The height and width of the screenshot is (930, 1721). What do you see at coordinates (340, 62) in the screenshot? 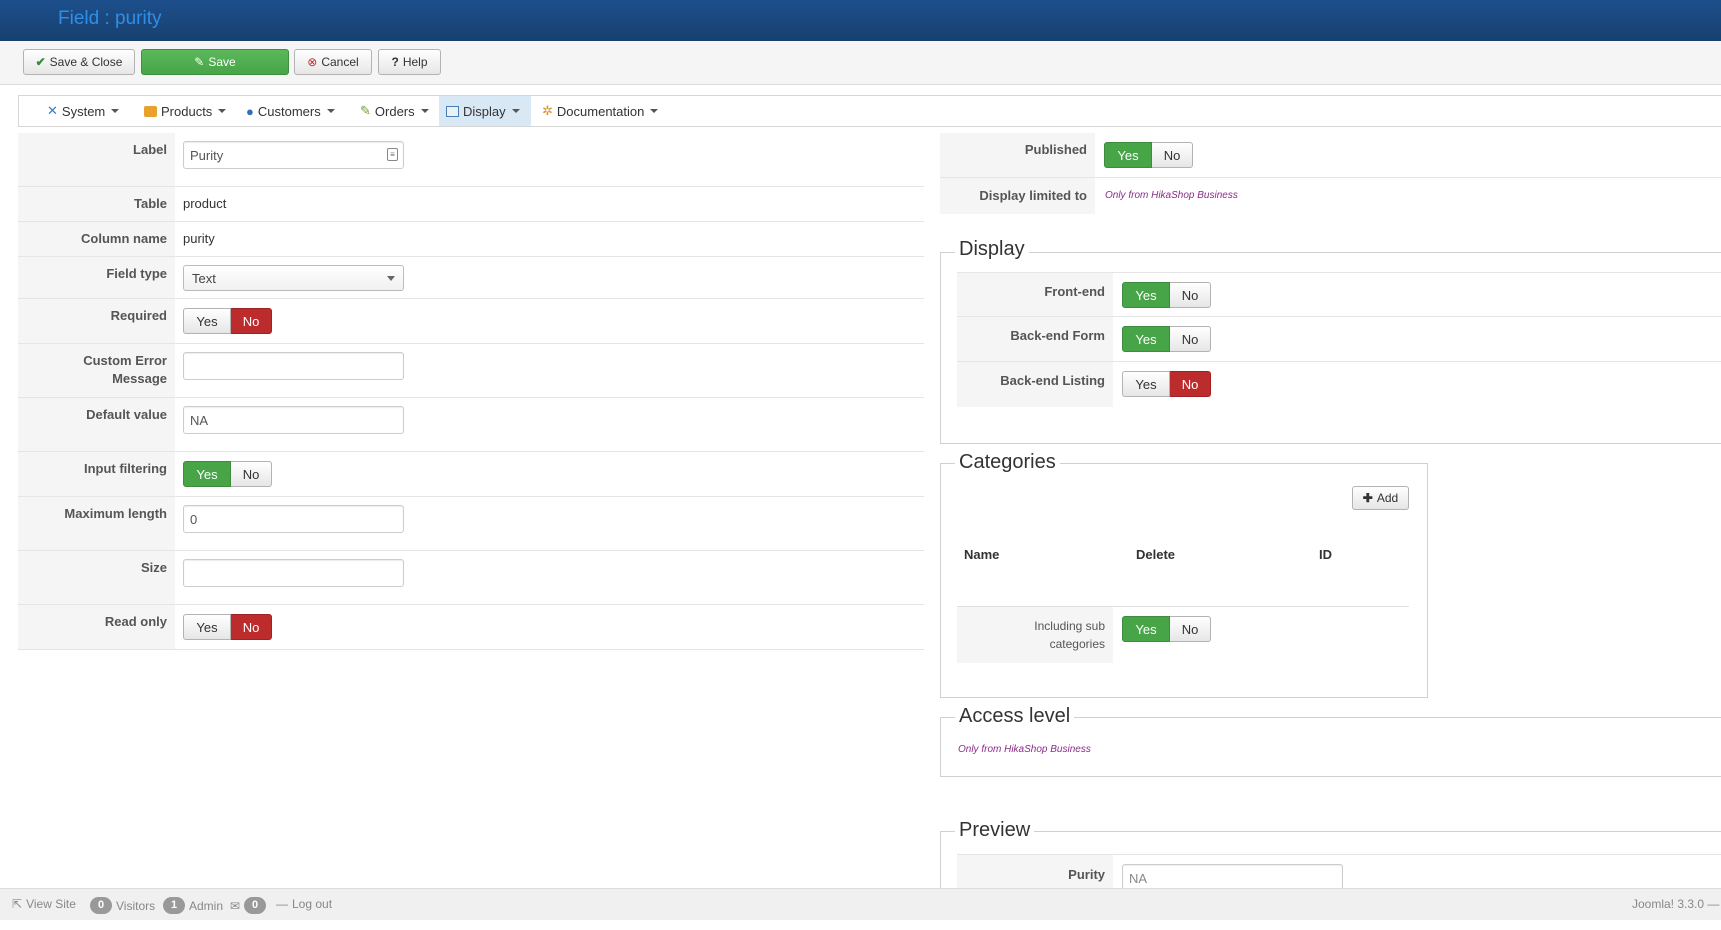
I see `cancel-label: Cancel` at bounding box center [340, 62].